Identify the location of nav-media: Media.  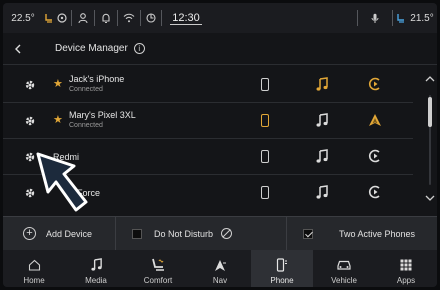
(96, 268).